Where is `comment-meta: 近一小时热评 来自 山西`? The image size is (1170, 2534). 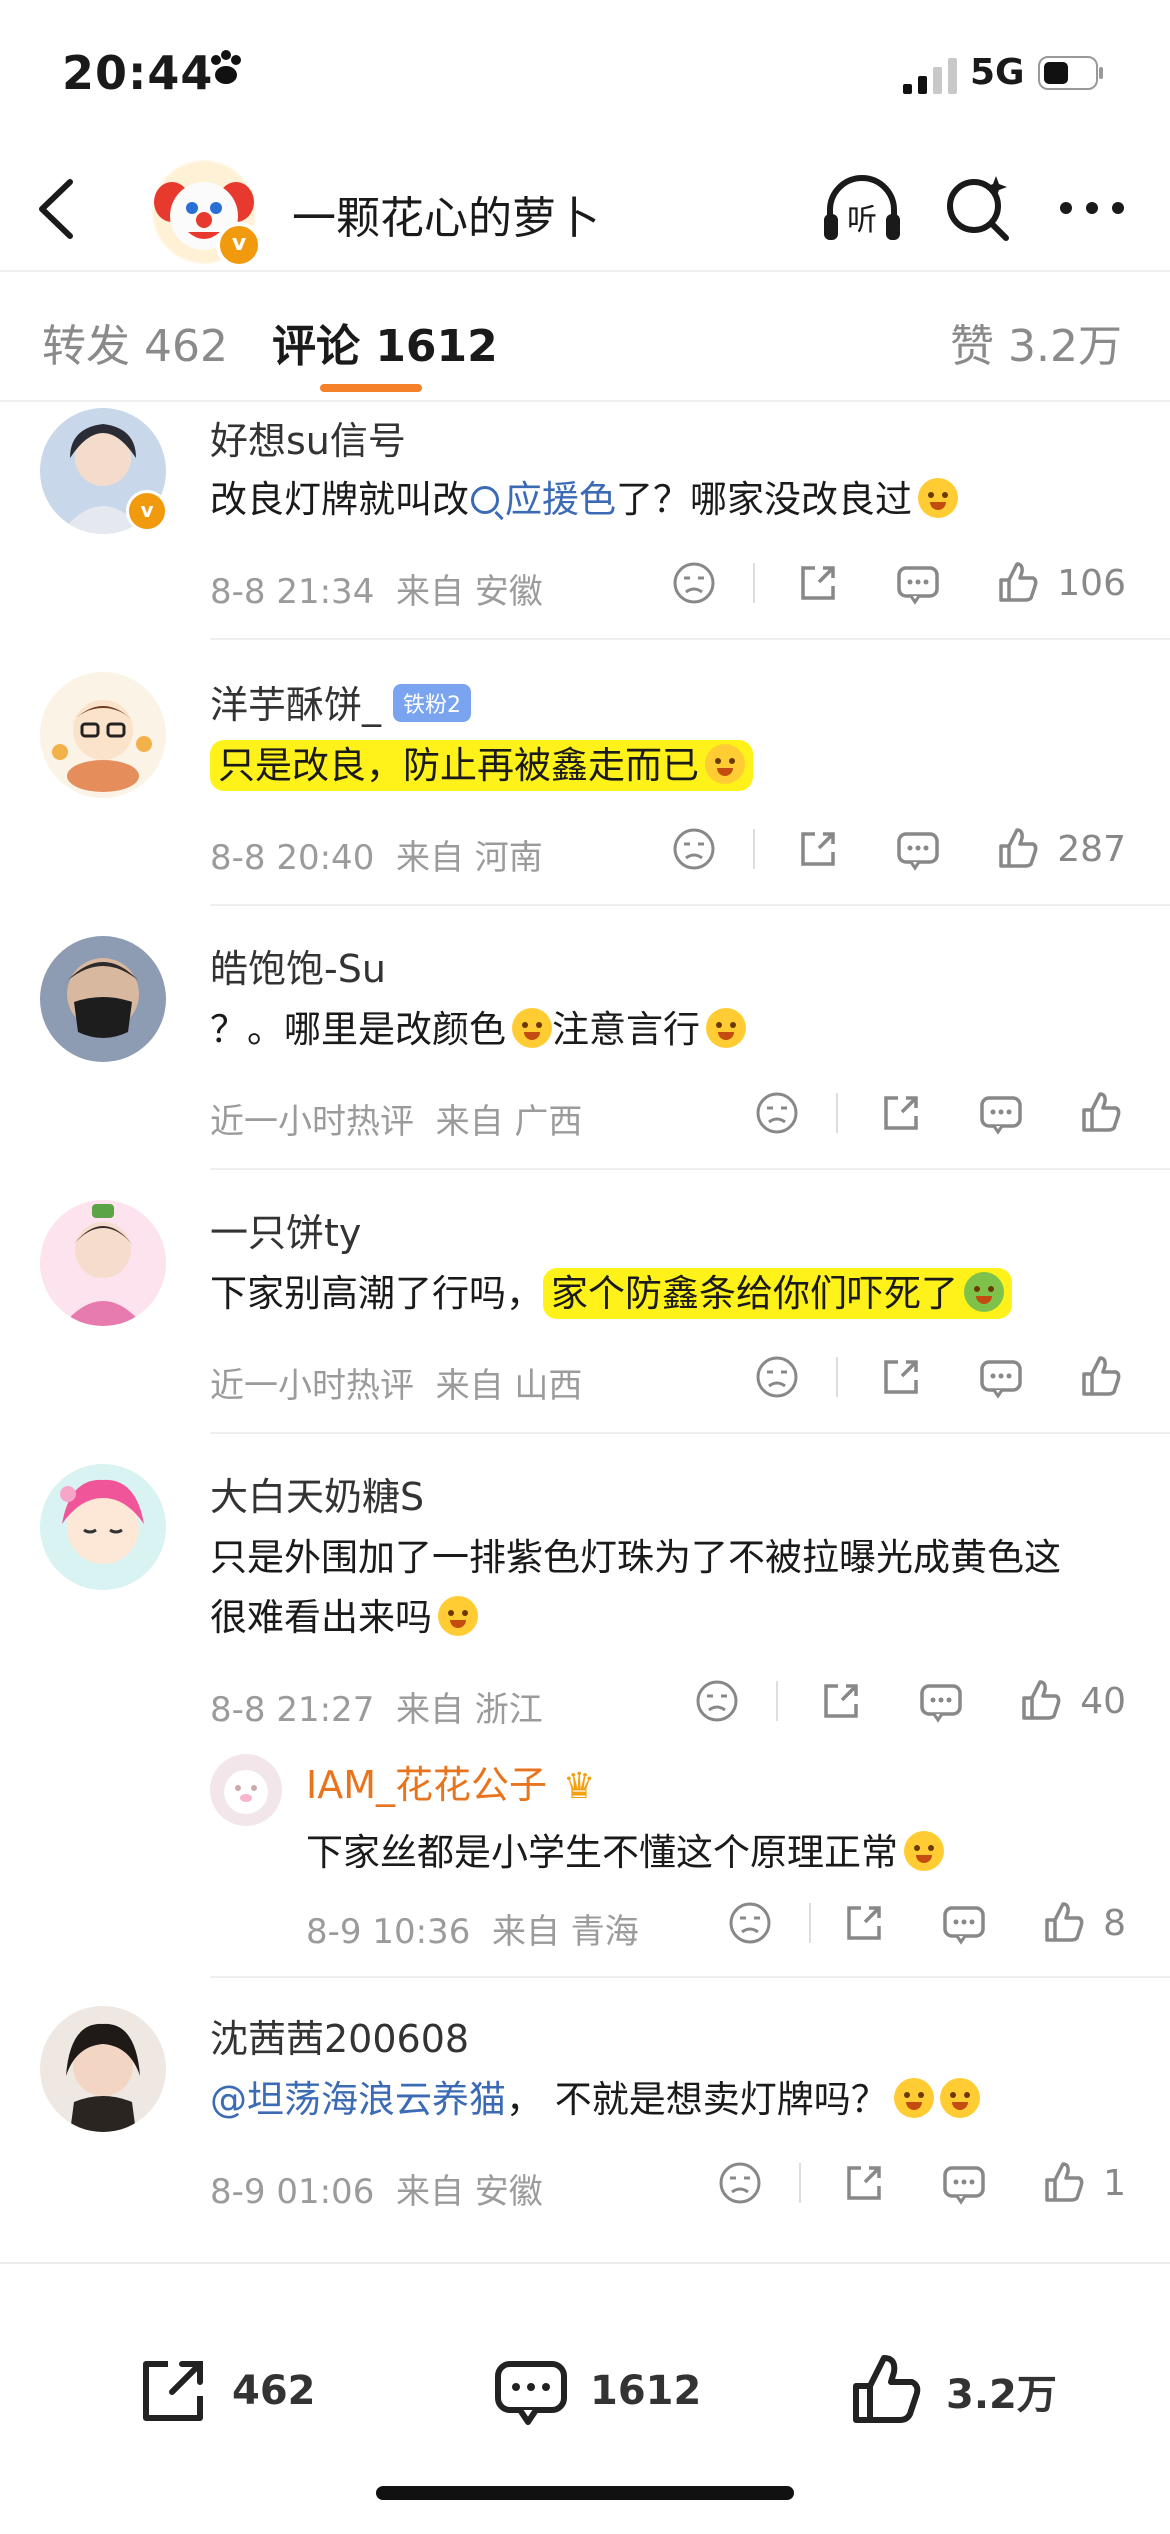
comment-meta: 近一小时热评 来自 山西 is located at coordinates (396, 1386).